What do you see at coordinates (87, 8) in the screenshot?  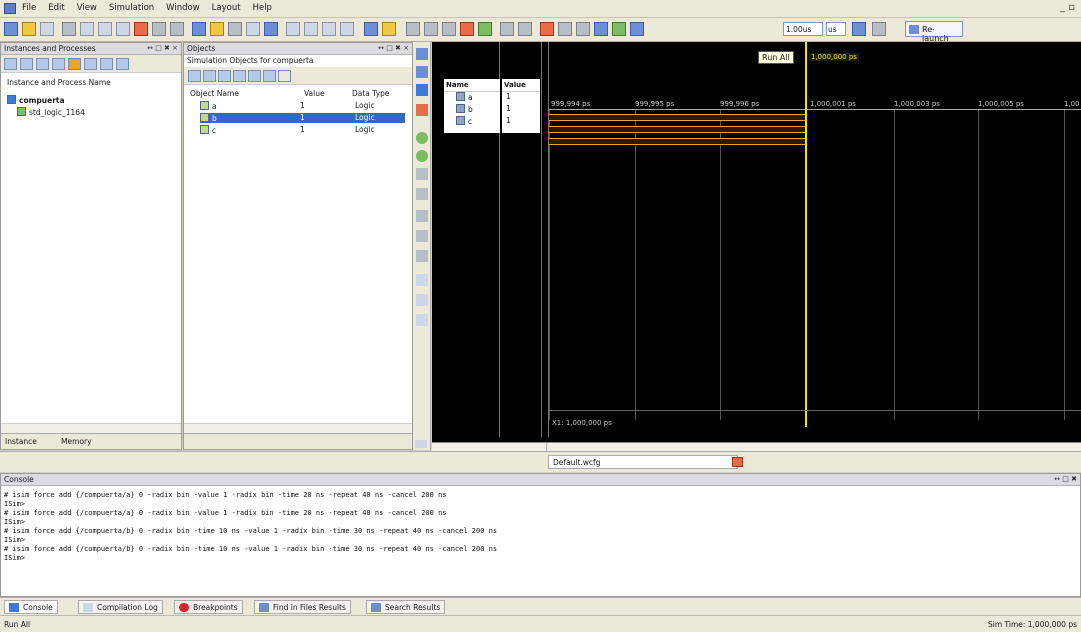 I see `menu-view: View` at bounding box center [87, 8].